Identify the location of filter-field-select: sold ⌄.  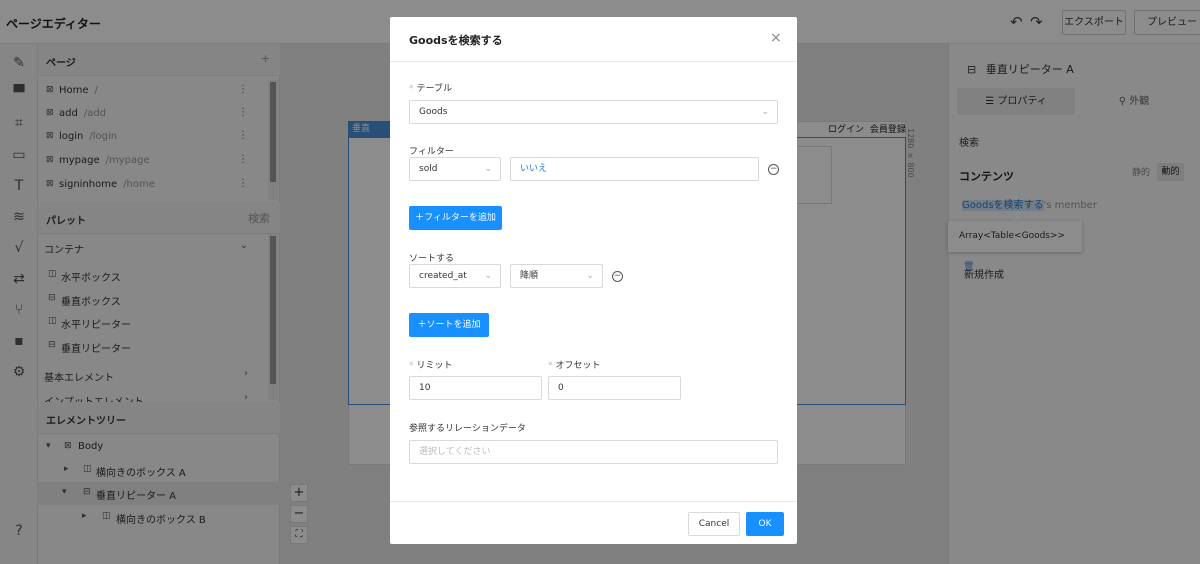
(455, 169).